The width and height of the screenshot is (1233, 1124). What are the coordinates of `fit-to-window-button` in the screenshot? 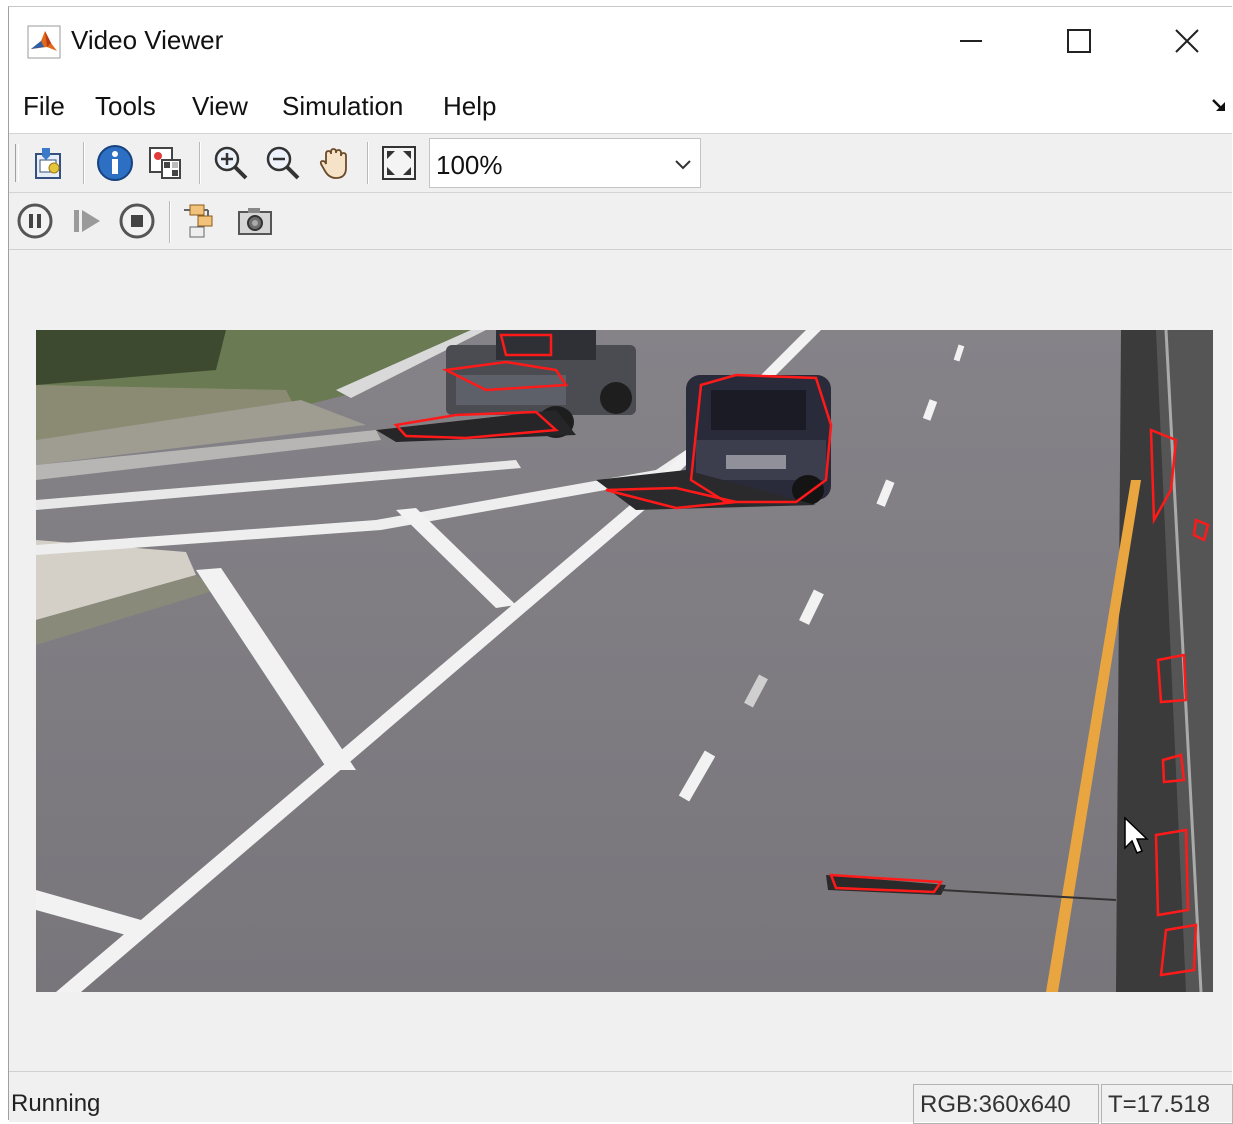 It's located at (399, 163).